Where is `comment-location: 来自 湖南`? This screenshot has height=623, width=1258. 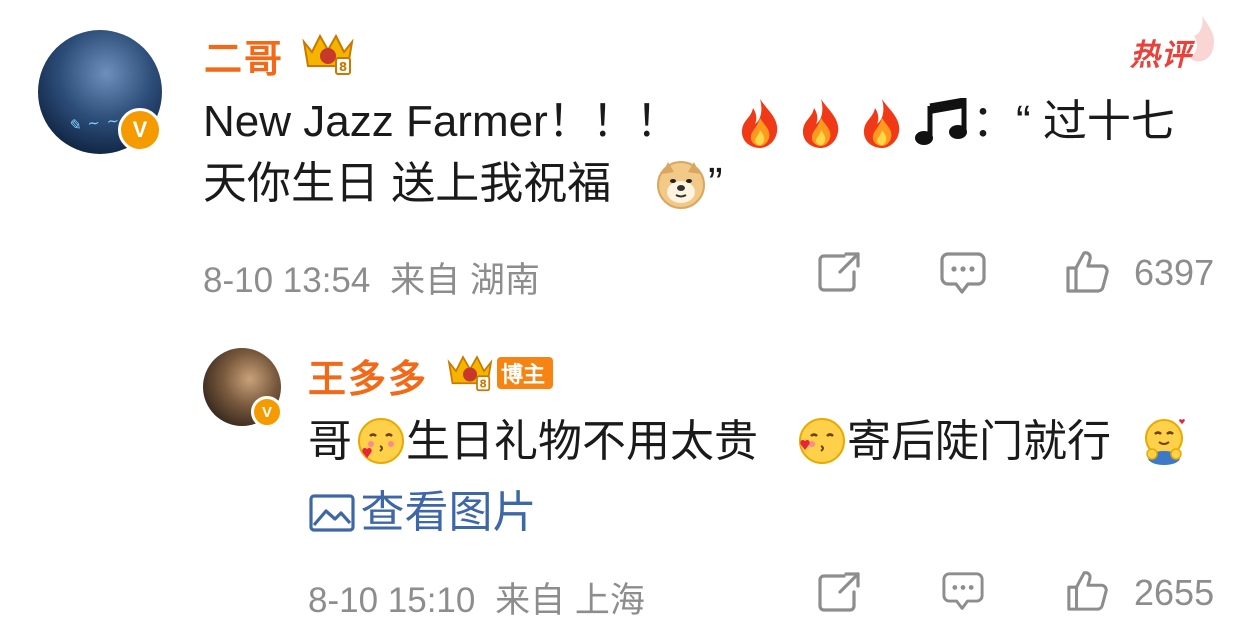
comment-location: 来自 湖南 is located at coordinates (465, 280).